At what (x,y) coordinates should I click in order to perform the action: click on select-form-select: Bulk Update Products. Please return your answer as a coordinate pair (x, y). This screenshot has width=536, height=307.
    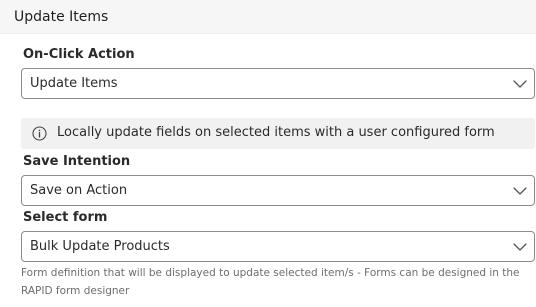
    Looking at the image, I should click on (278, 246).